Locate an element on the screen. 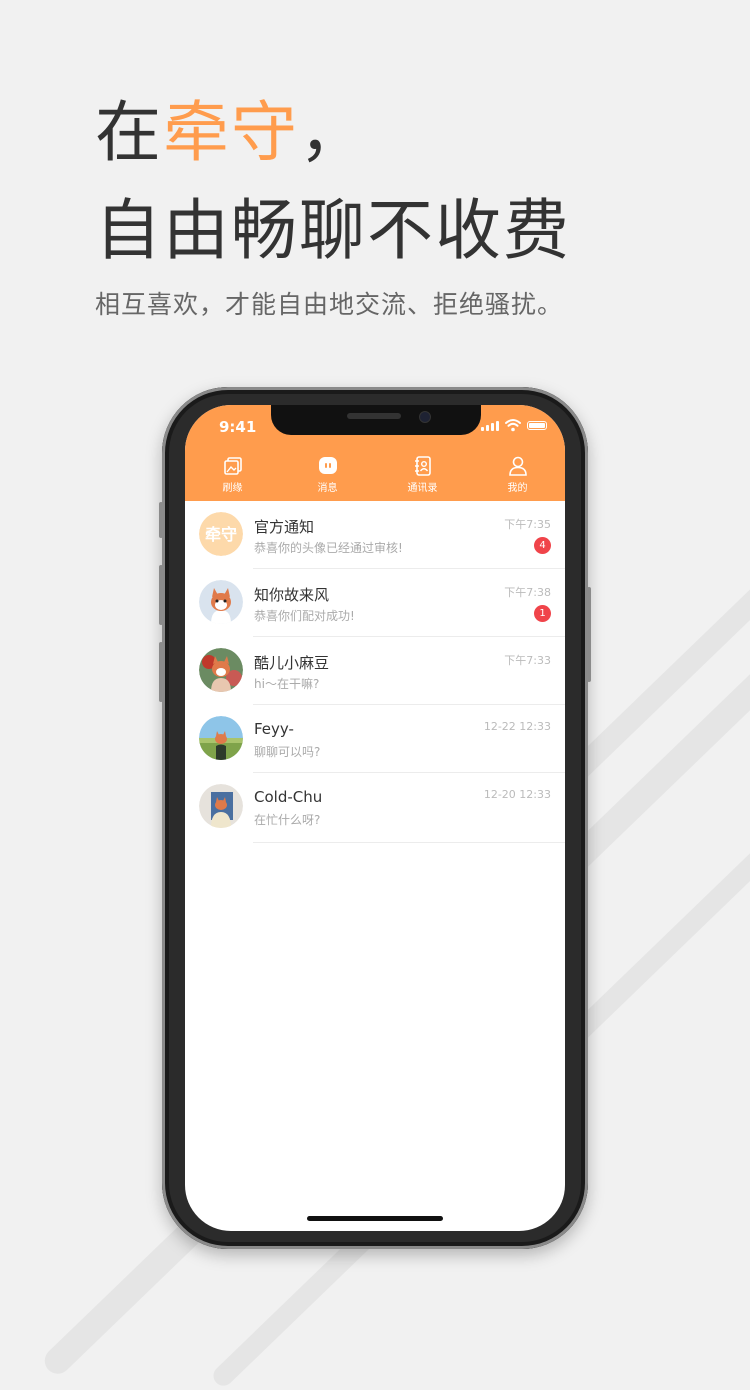 Image resolution: width=750 pixels, height=1390 pixels. profile-icon is located at coordinates (517, 466).